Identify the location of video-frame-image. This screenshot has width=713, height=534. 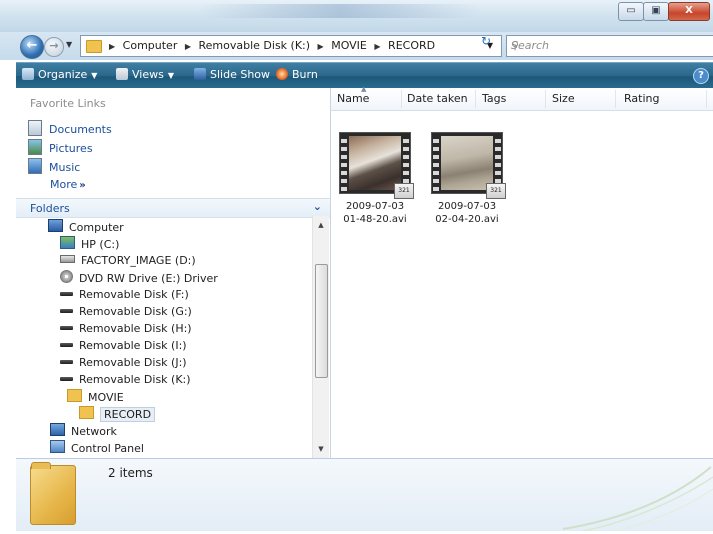
(467, 163).